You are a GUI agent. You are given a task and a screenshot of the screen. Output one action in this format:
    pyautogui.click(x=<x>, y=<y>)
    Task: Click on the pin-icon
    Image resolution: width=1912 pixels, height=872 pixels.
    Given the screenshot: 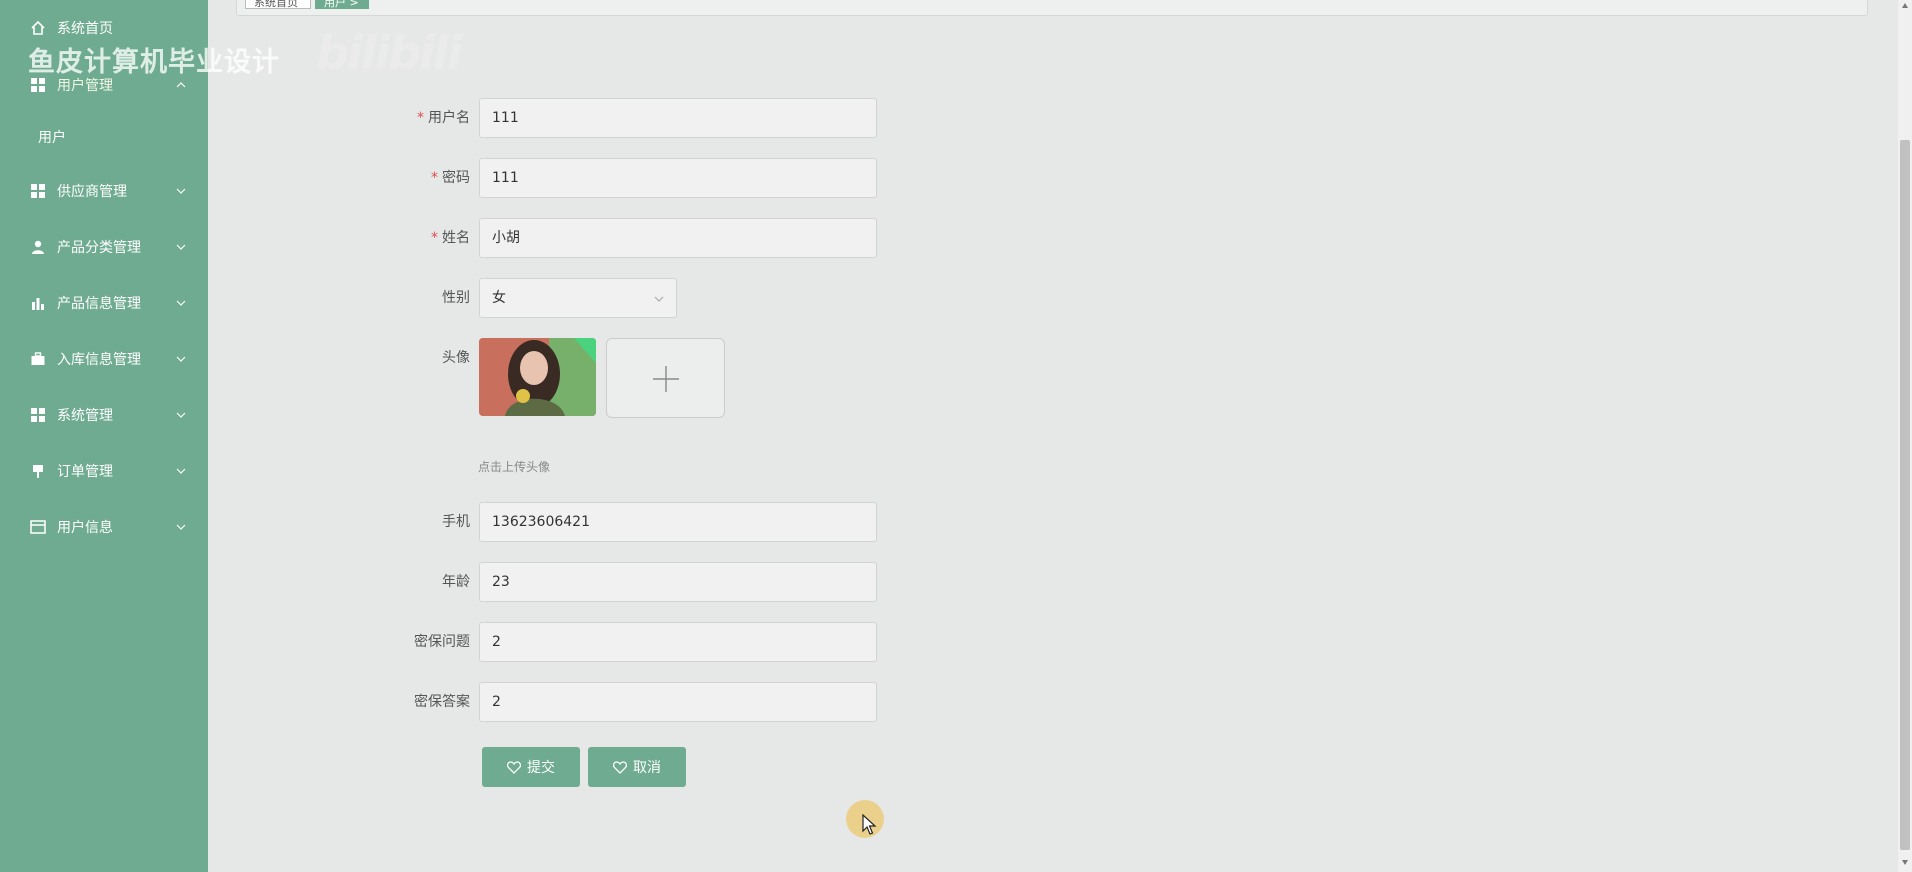 What is the action you would take?
    pyautogui.click(x=38, y=471)
    